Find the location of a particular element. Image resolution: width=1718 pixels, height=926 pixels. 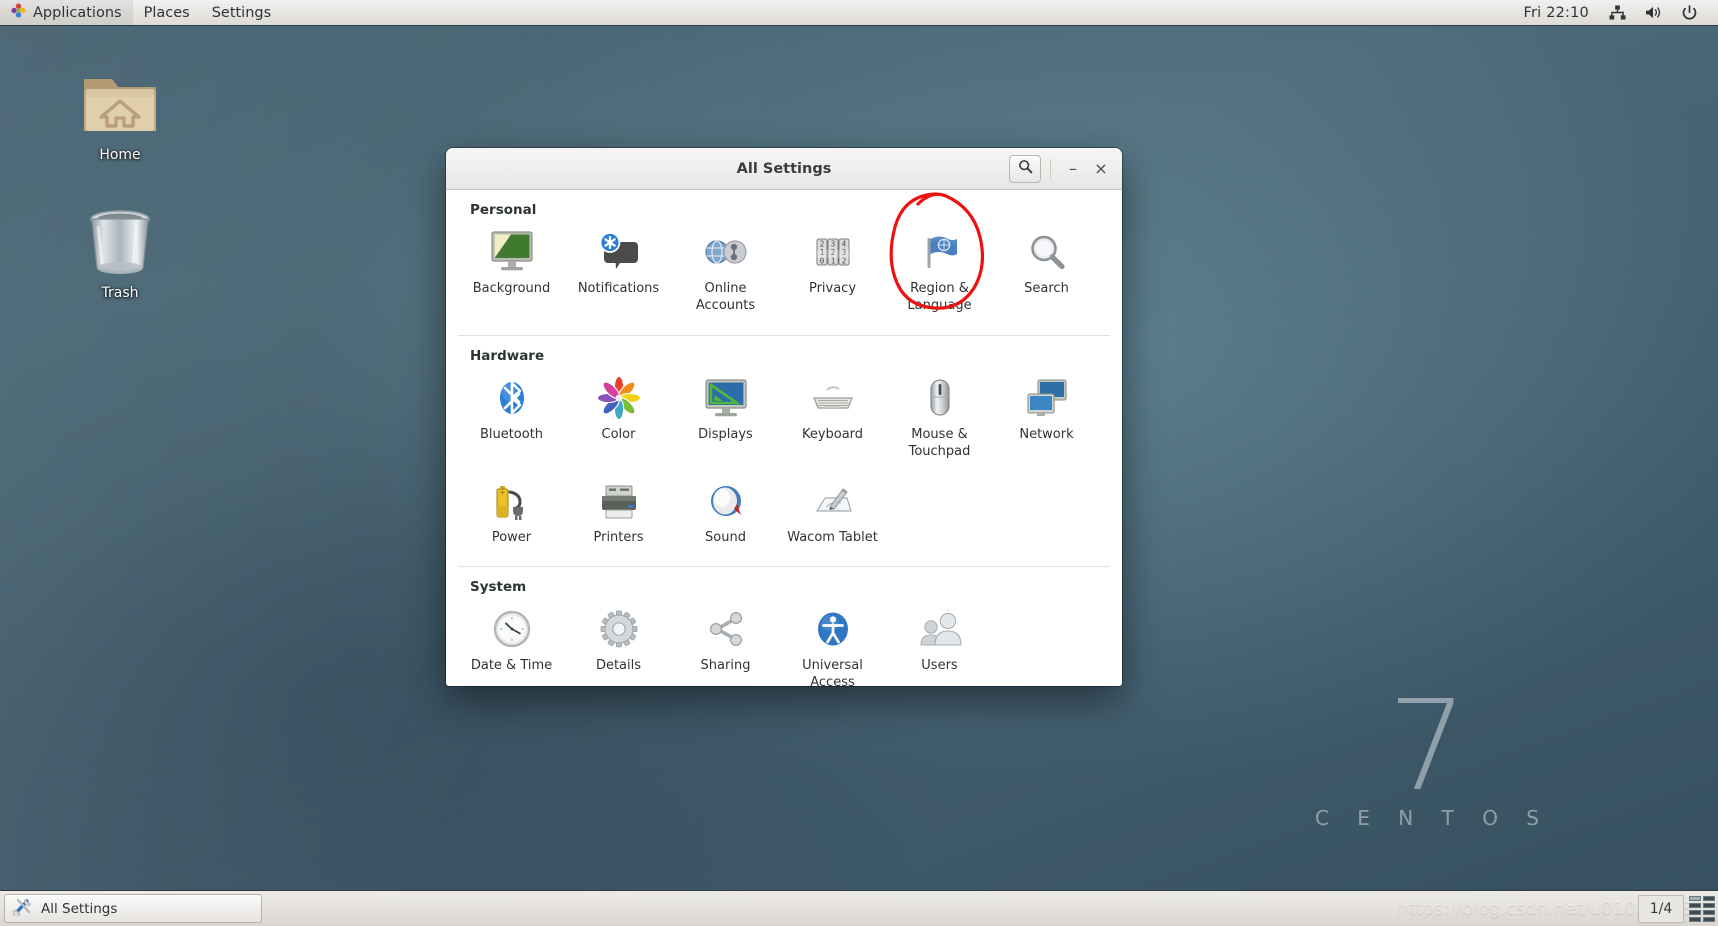

settings-item-universal-access: Universal Access is located at coordinates (832, 642).